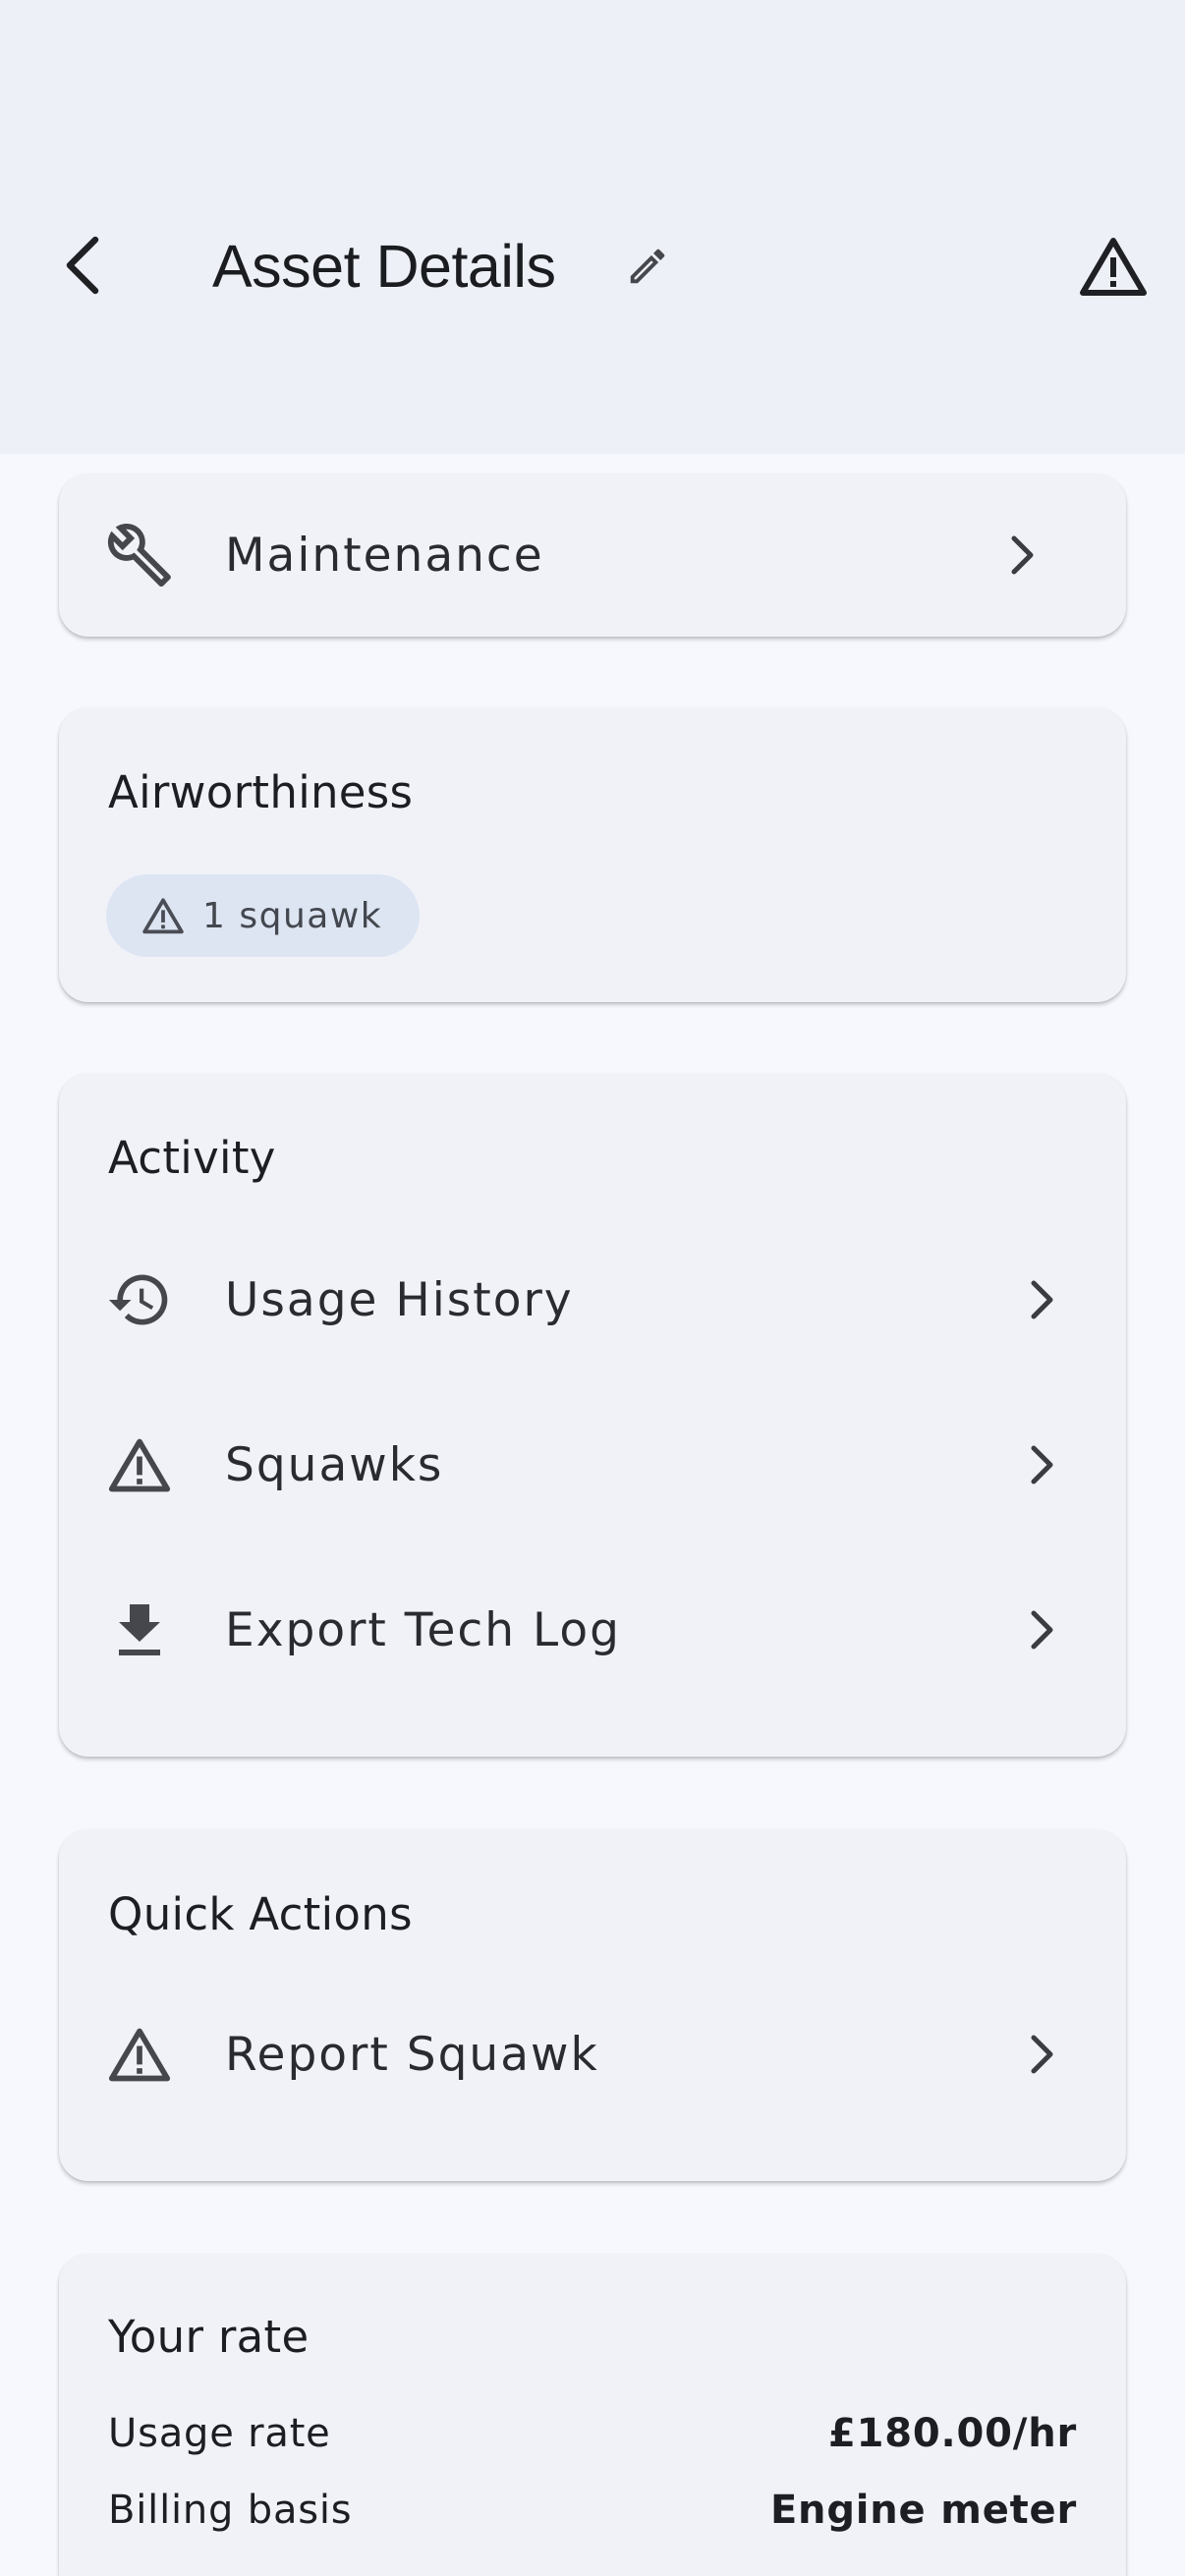 This screenshot has width=1185, height=2576. I want to click on usage-rate-row: Usage rate £180.00/hr, so click(592, 2433).